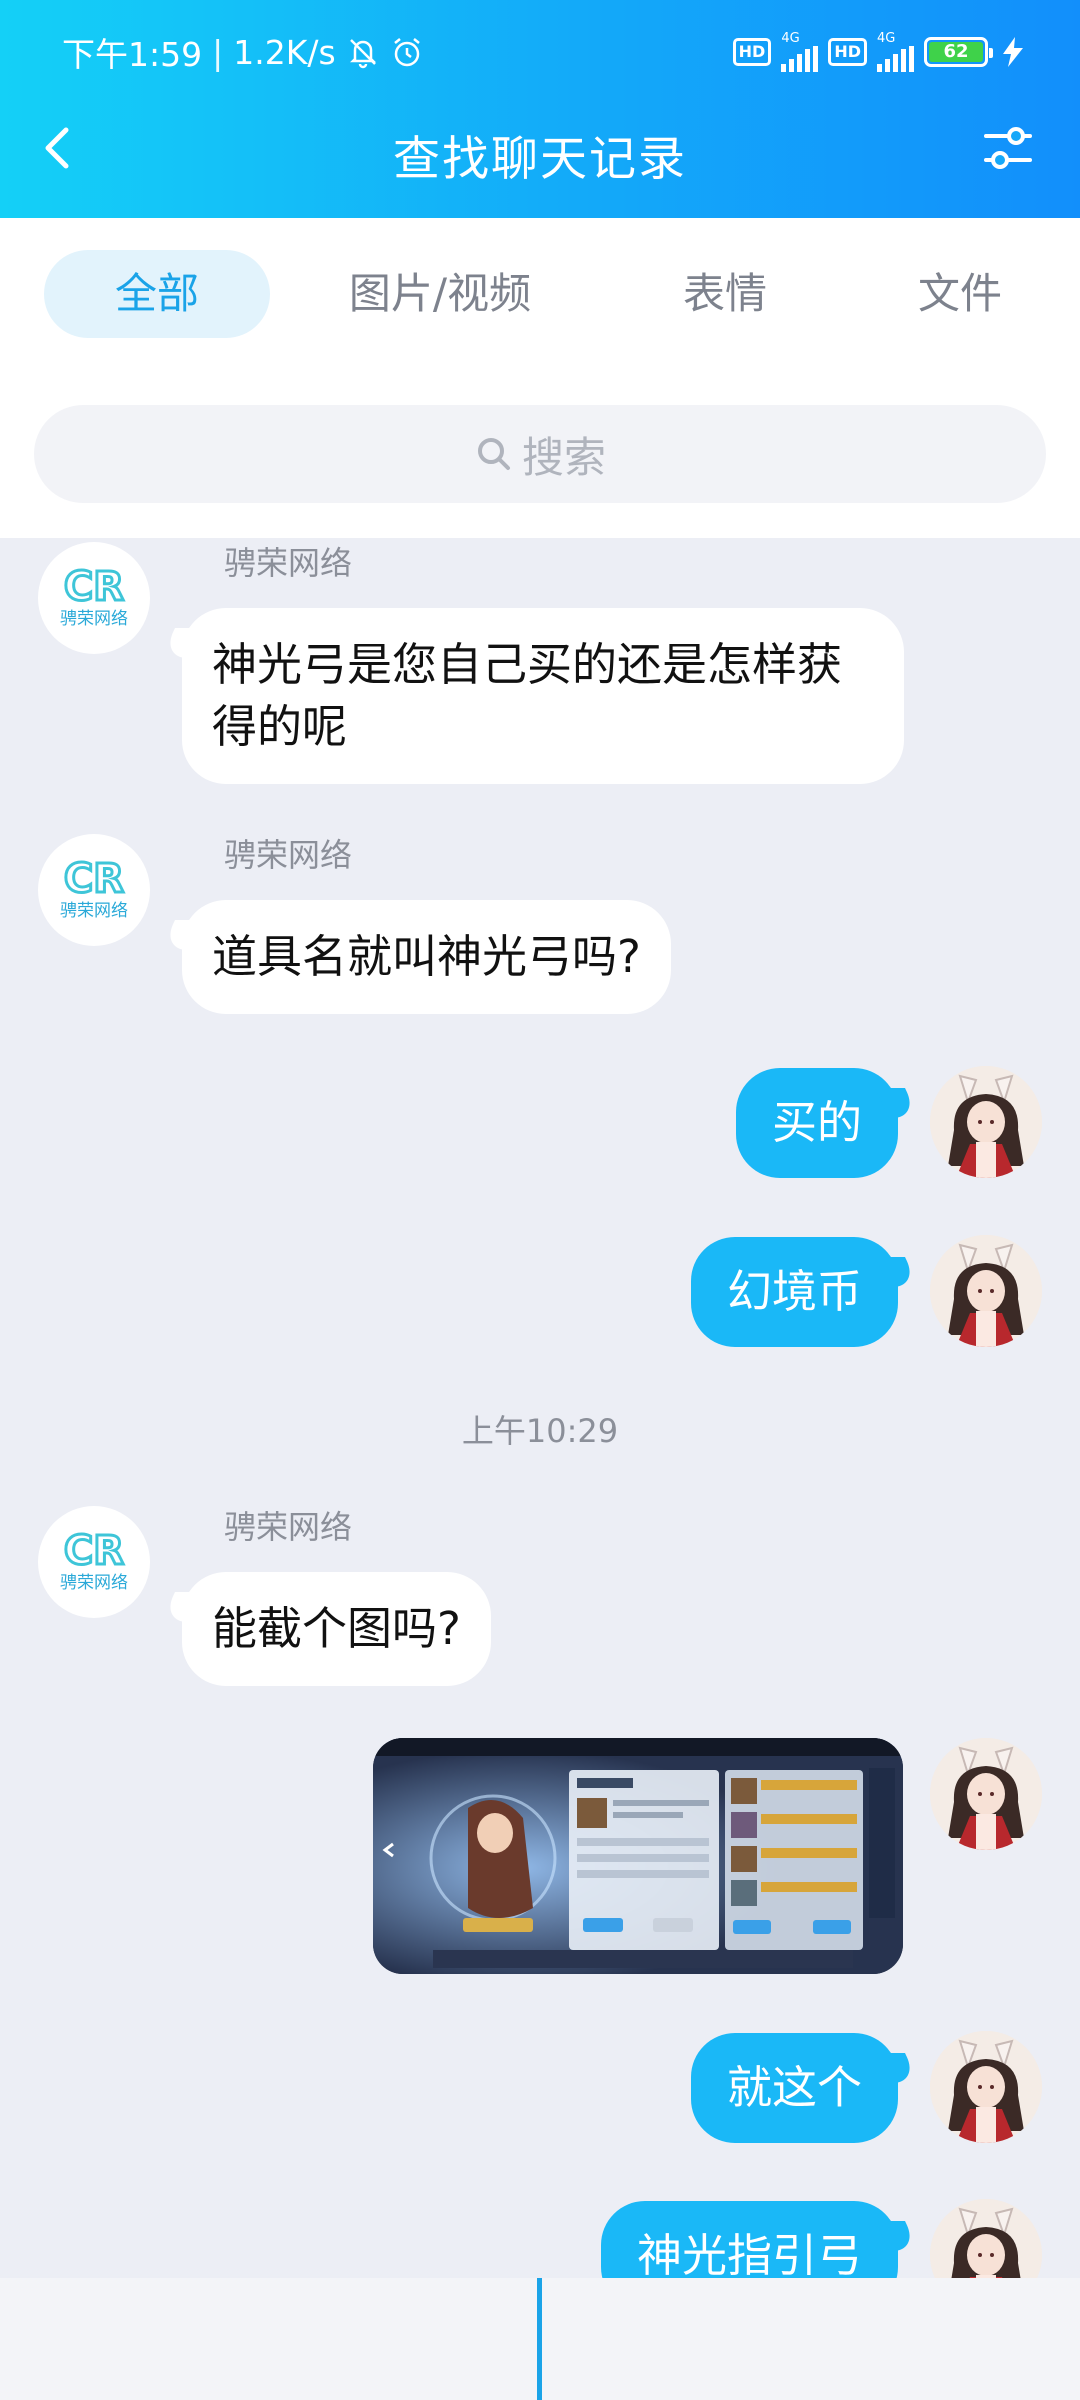  Describe the element at coordinates (280, 726) in the screenshot. I see `message-text: 得的呢` at that location.